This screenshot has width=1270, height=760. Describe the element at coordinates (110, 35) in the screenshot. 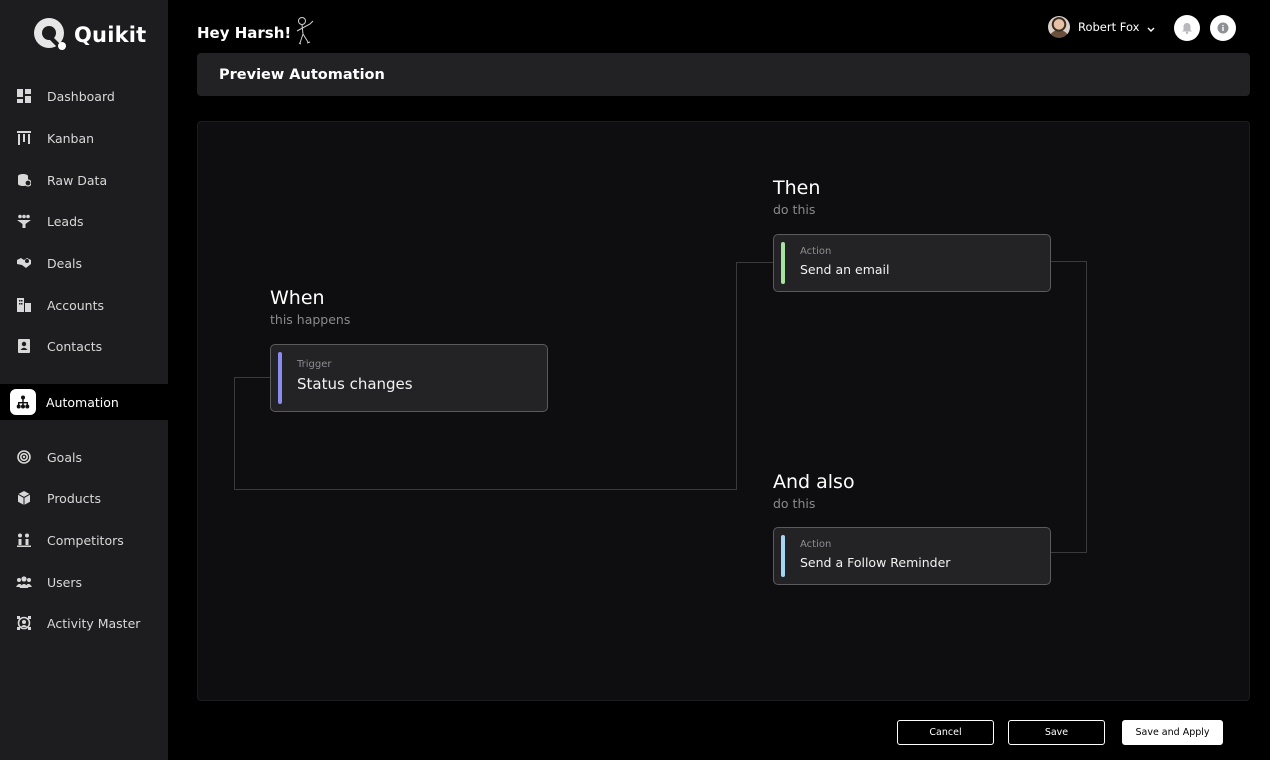

I see `app-name: Quikit` at that location.